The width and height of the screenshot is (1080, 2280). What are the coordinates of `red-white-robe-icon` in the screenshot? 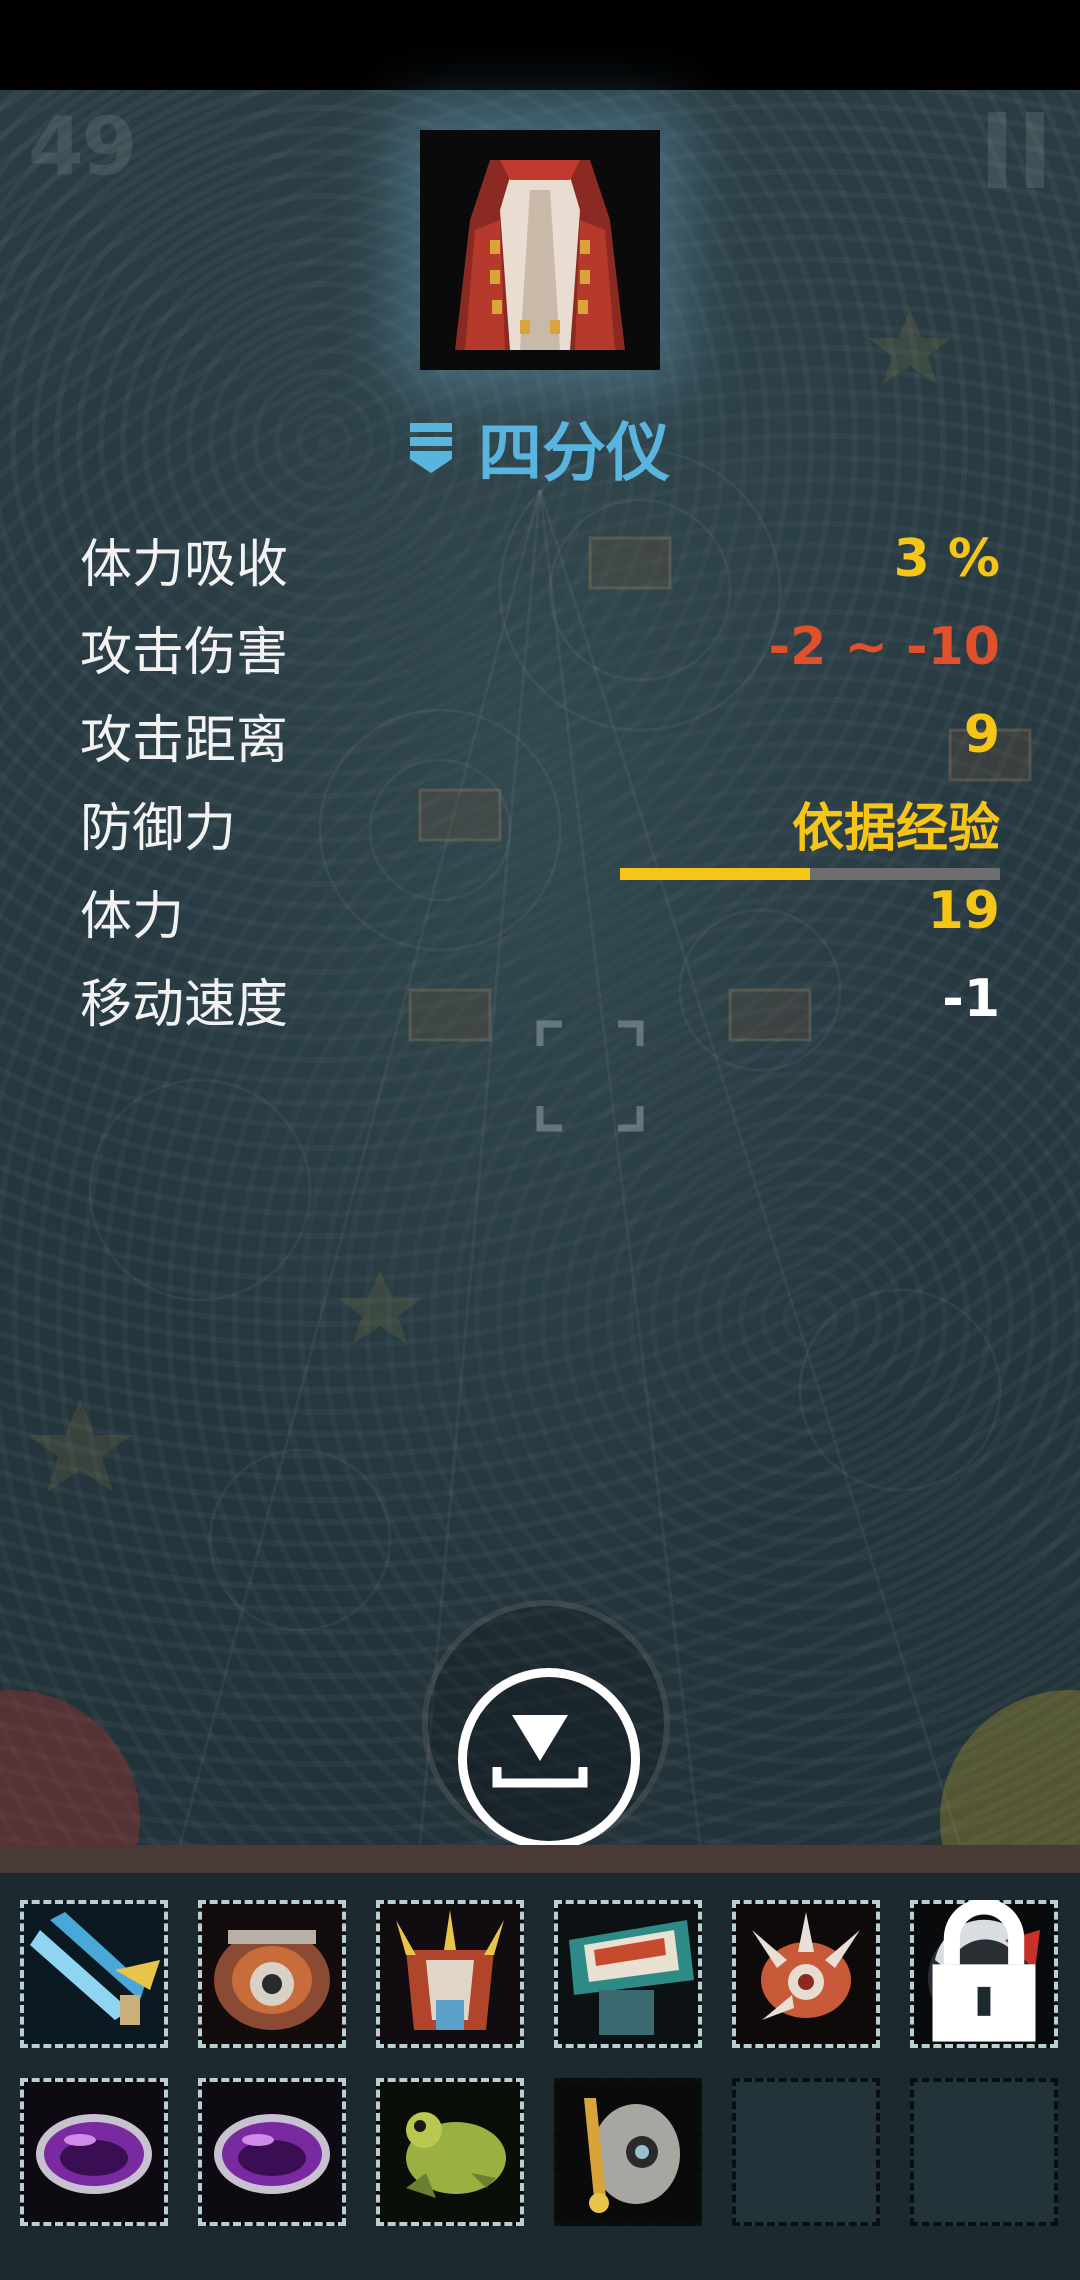 It's located at (540, 250).